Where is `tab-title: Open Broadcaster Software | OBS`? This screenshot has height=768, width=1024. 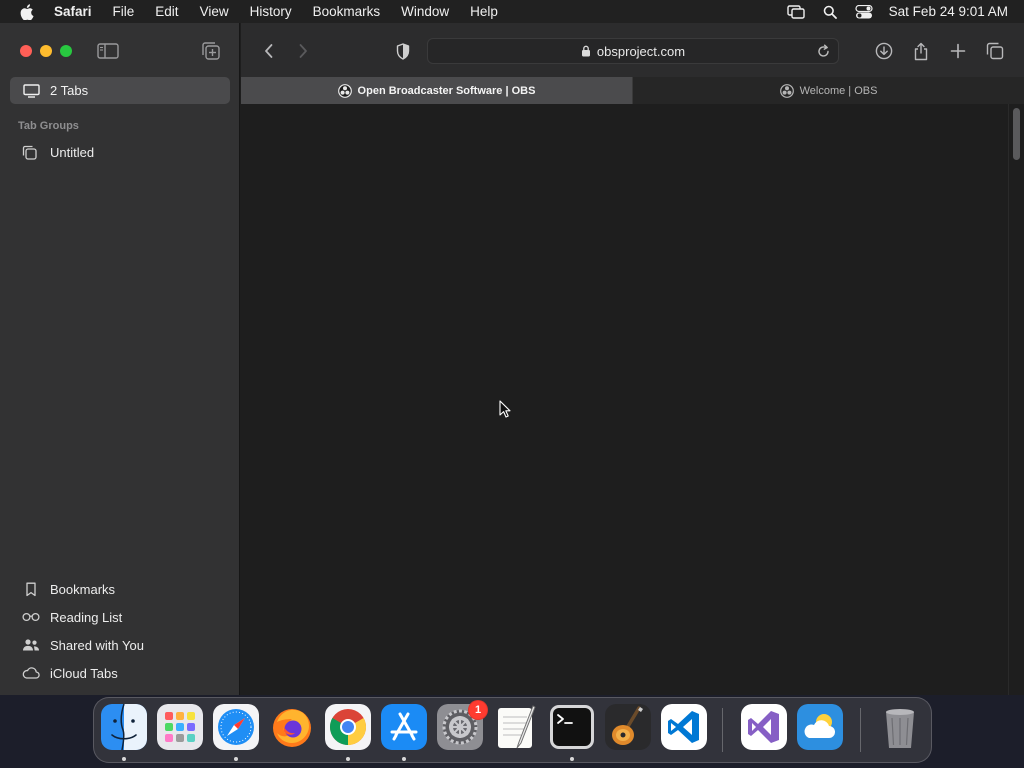
tab-title: Open Broadcaster Software | OBS is located at coordinates (446, 90).